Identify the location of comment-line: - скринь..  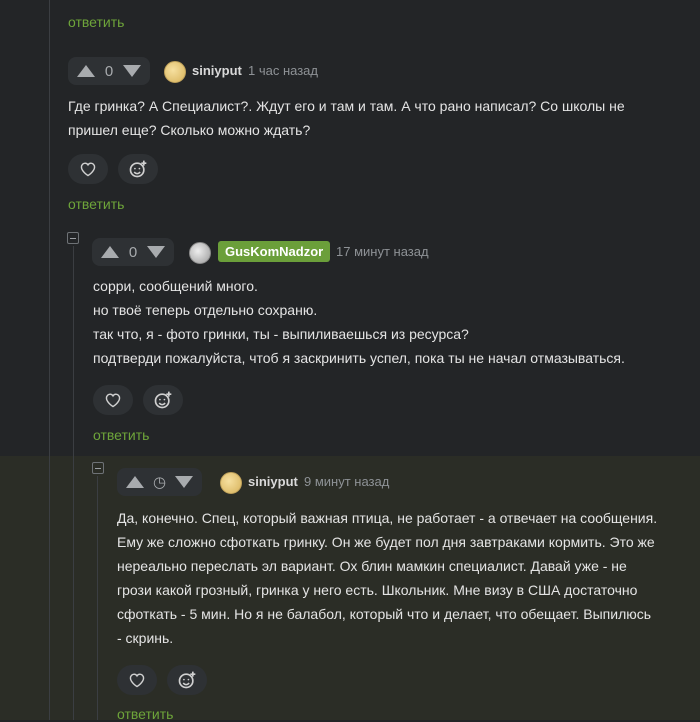
(145, 638).